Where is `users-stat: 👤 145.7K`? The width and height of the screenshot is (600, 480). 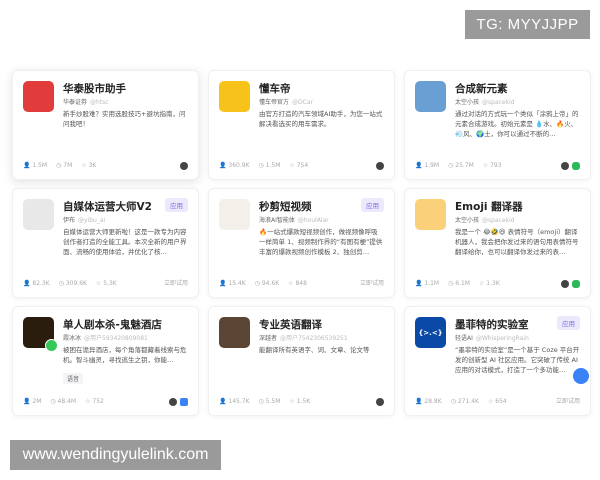 users-stat: 👤 145.7K is located at coordinates (234, 401).